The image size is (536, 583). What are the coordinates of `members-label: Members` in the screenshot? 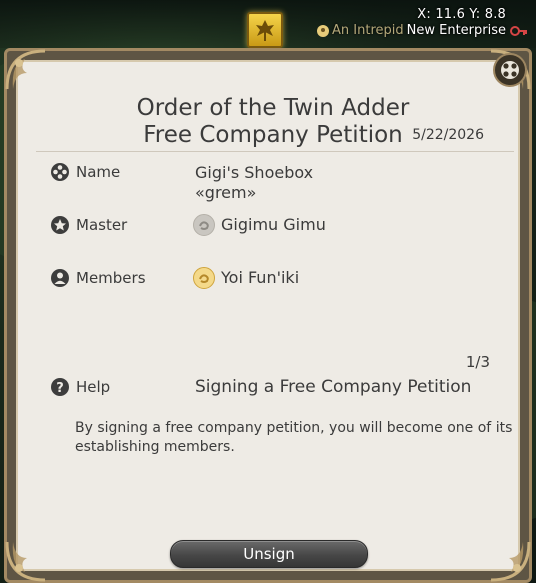 It's located at (111, 278).